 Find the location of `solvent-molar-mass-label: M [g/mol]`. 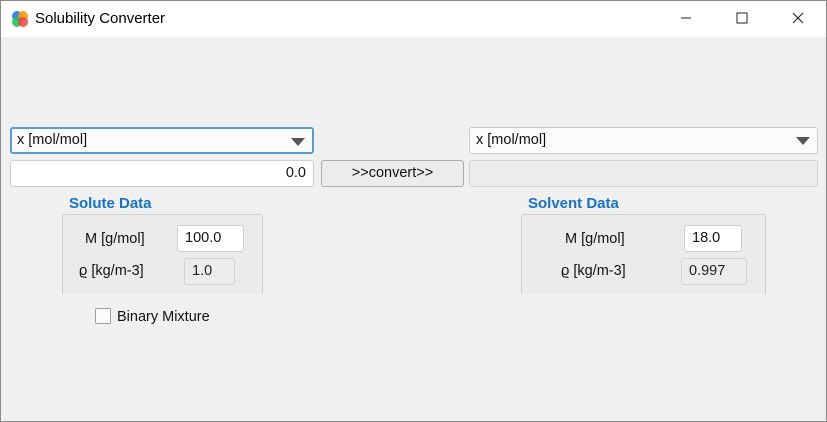

solvent-molar-mass-label: M [g/mol] is located at coordinates (595, 239).